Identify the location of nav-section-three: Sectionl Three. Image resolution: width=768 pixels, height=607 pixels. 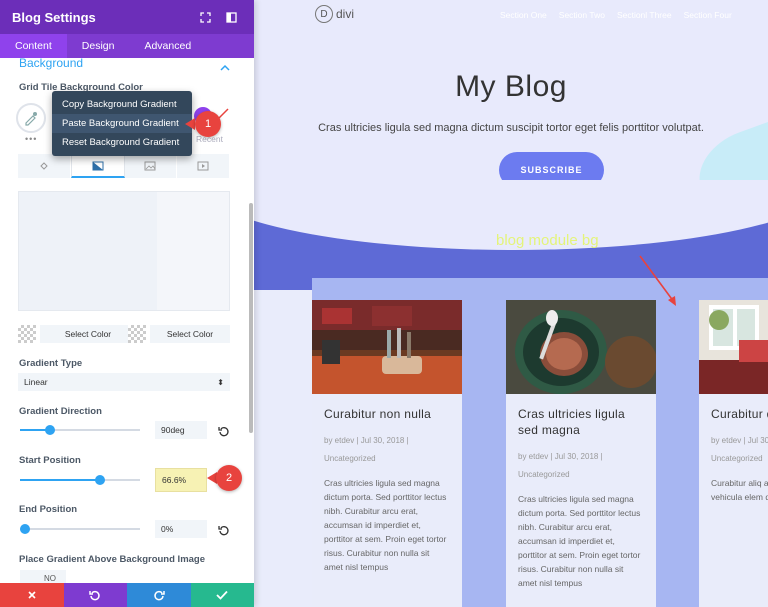
(644, 15).